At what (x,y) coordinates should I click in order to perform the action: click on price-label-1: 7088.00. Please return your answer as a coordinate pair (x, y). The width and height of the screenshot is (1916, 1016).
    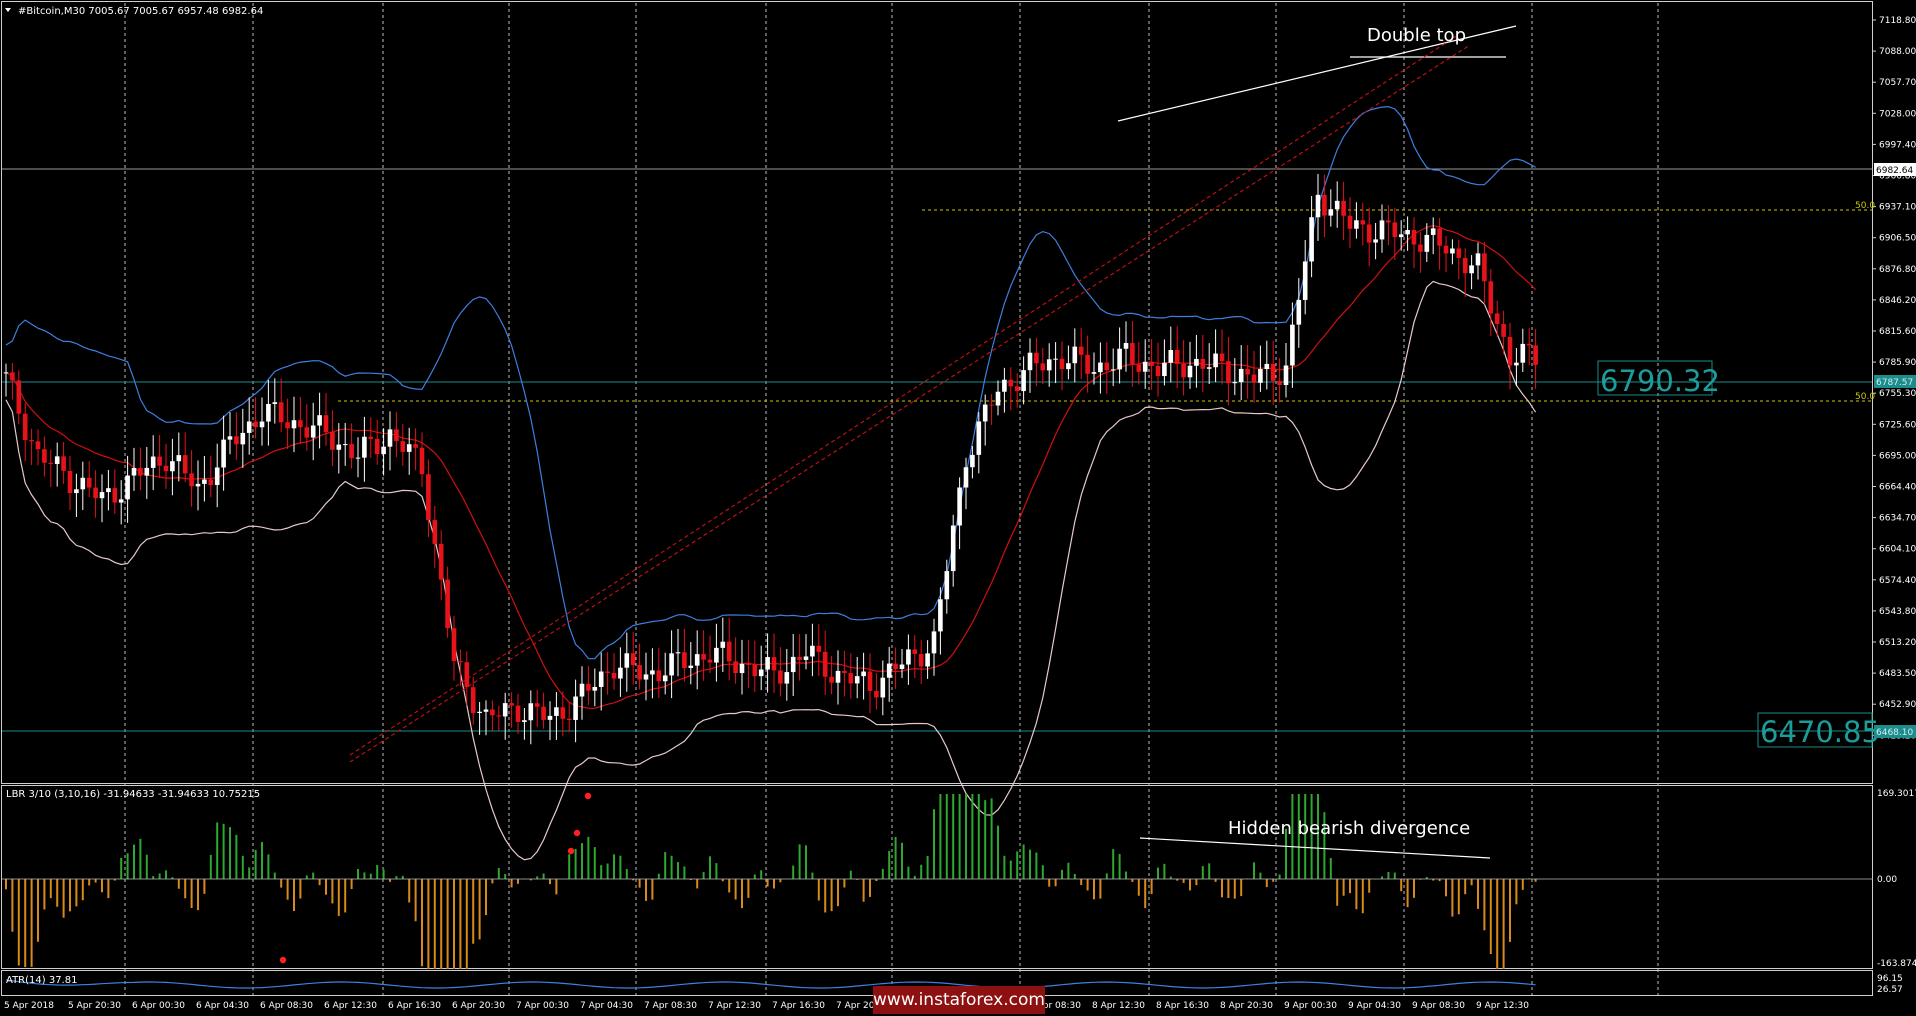
    Looking at the image, I should click on (1897, 52).